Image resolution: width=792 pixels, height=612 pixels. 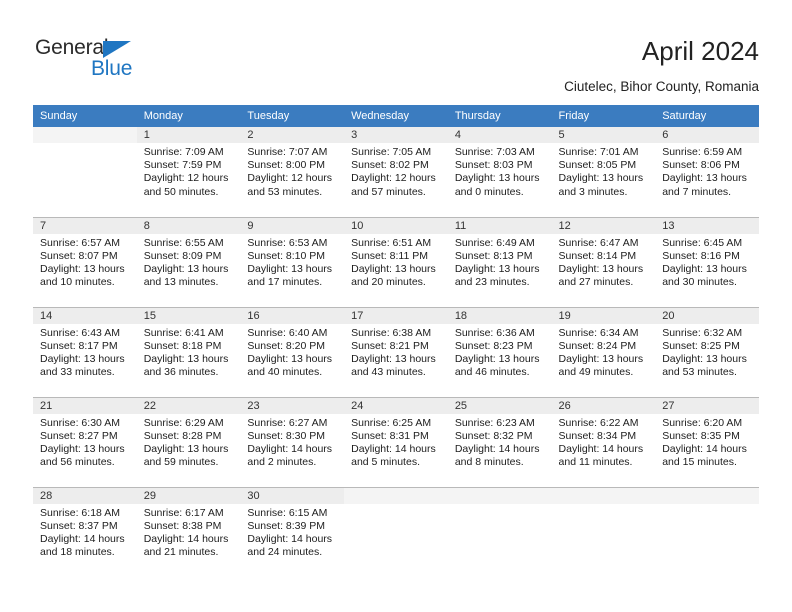 I want to click on sunset-text: Sunset: 8:05 PM, so click(x=597, y=165).